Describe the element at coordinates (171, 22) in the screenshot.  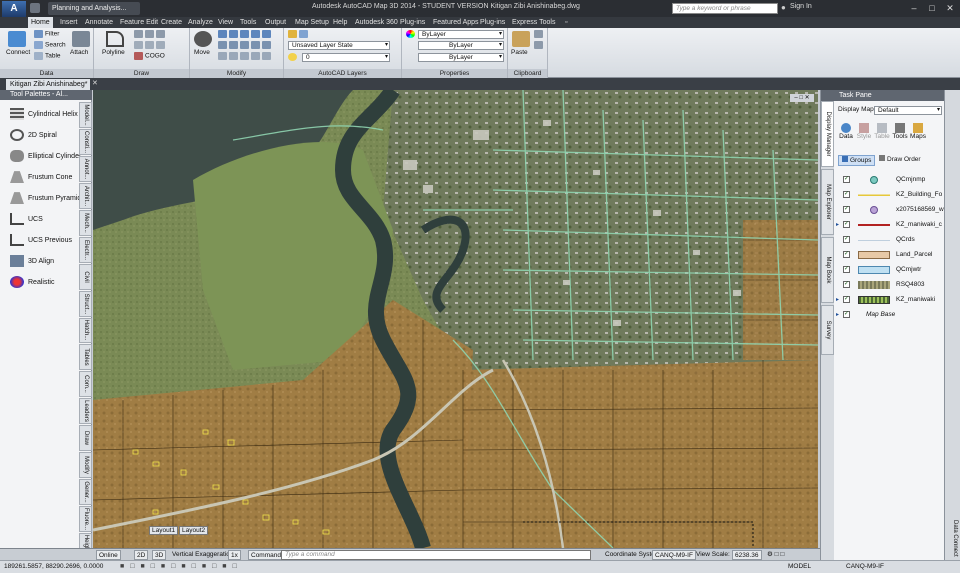
I see `tab-create: Create` at that location.